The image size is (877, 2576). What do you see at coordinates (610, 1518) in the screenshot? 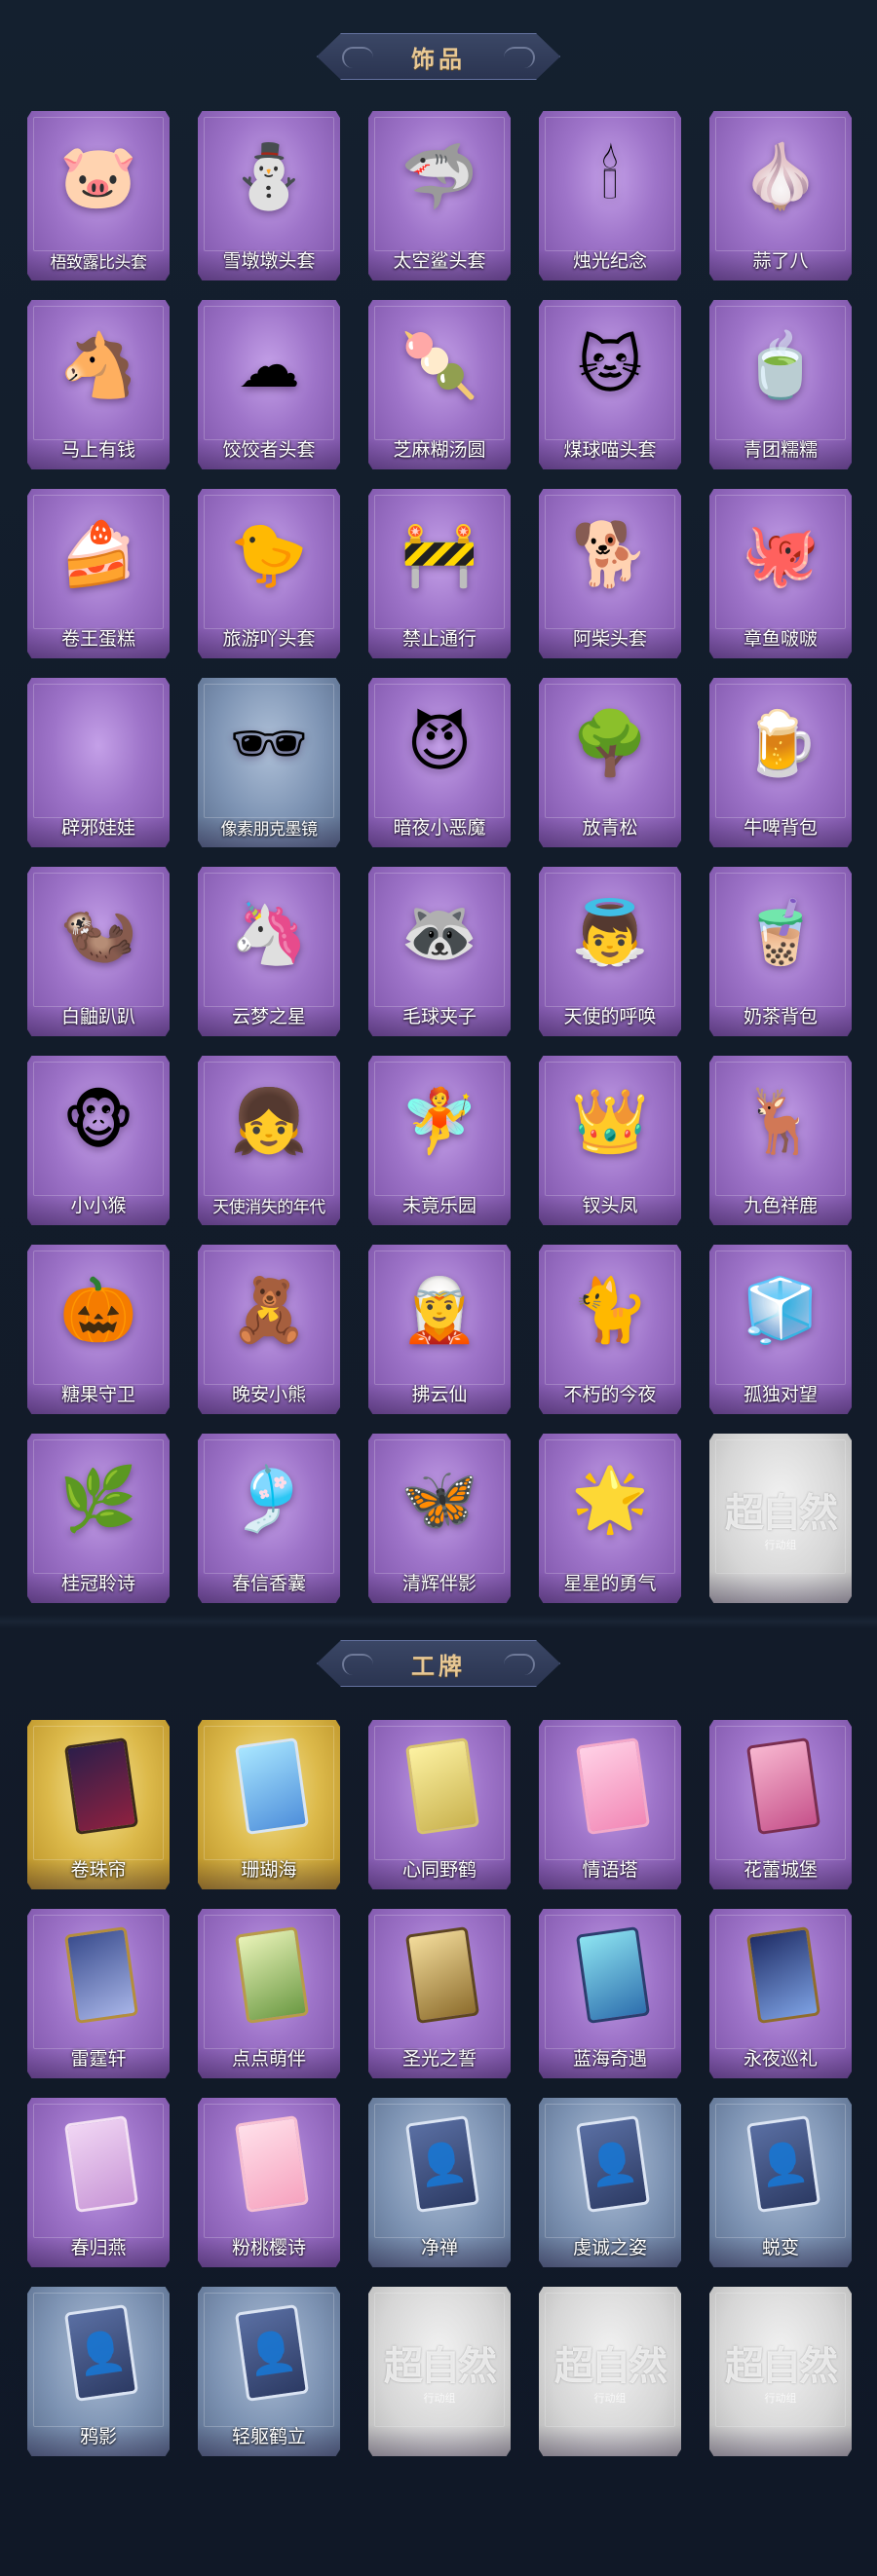
I see `item-tile: 🌟 星星的勇气` at bounding box center [610, 1518].